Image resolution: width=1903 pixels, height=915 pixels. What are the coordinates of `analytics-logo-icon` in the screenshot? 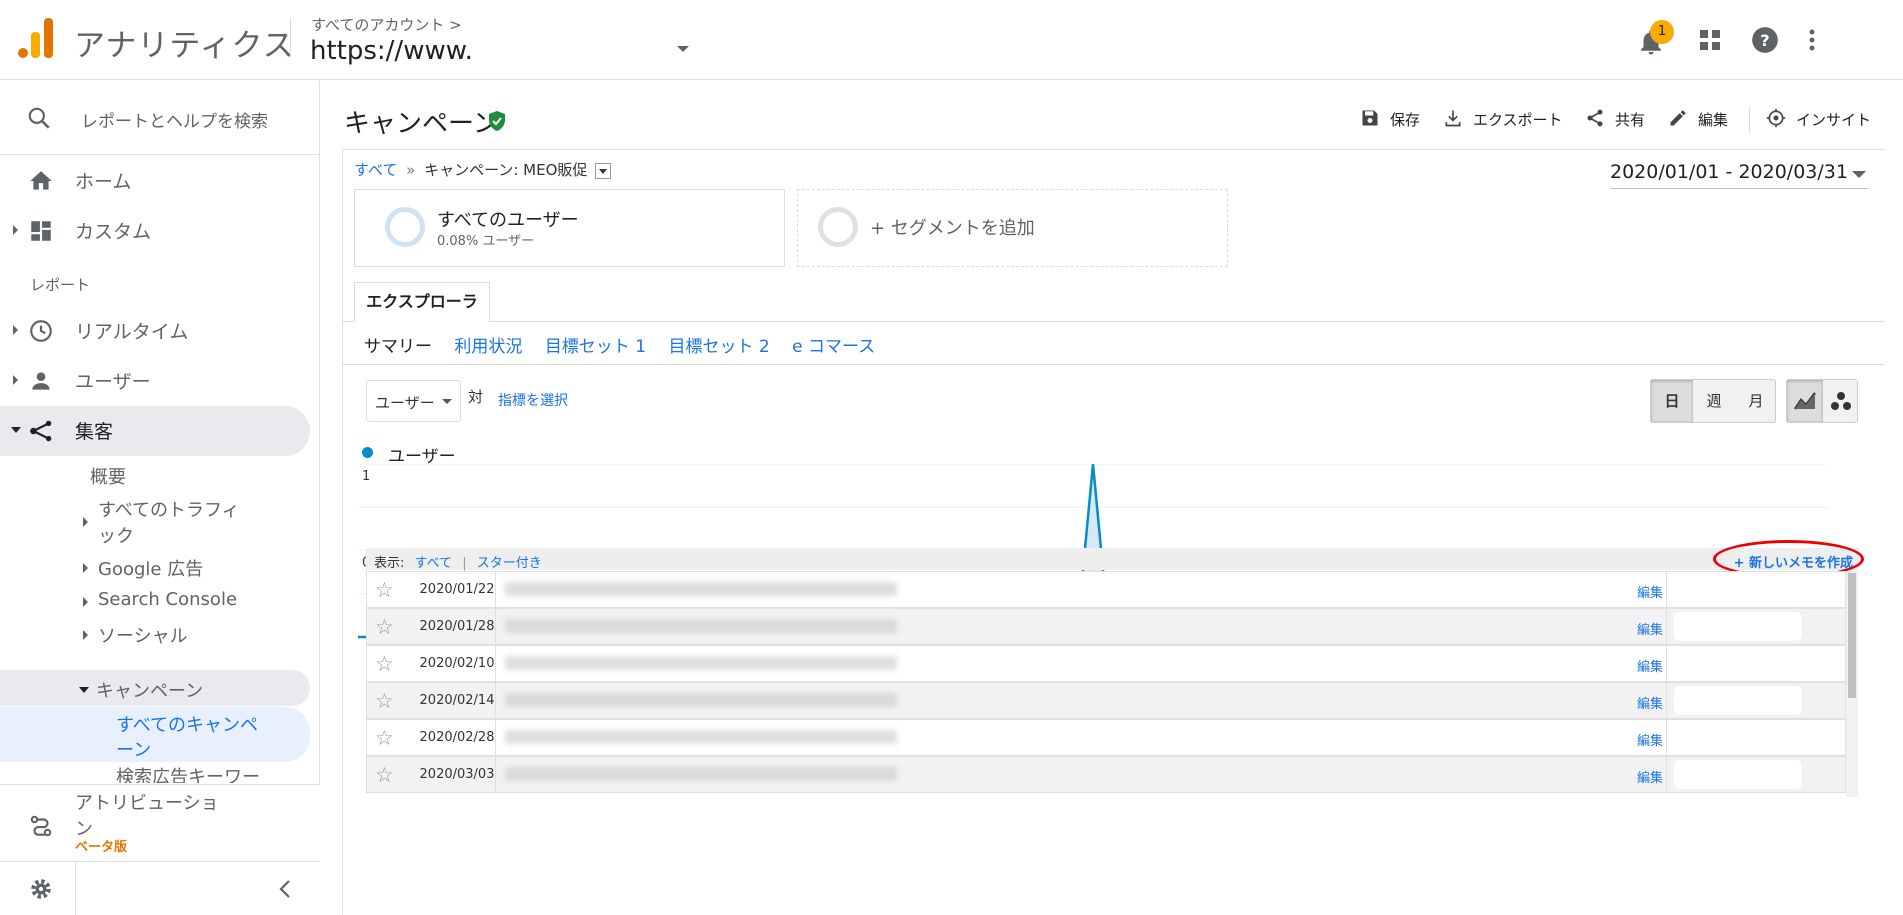 It's located at (36, 38).